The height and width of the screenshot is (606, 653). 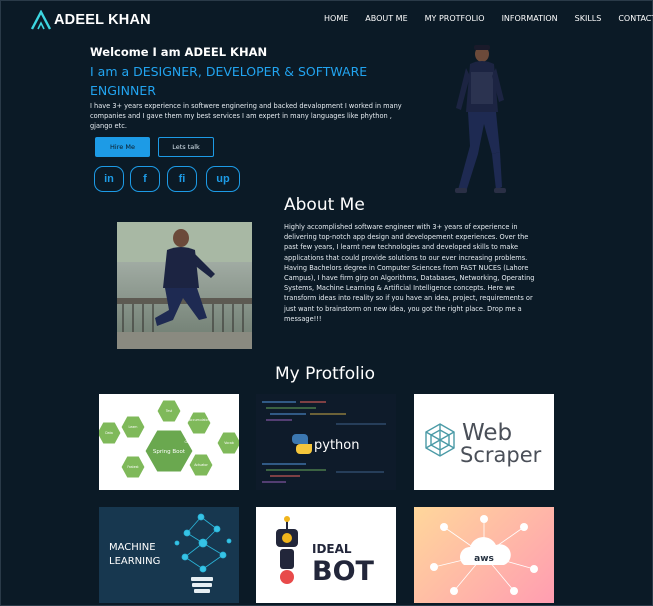 I want to click on spring-label: Vocab, so click(x=229, y=443).